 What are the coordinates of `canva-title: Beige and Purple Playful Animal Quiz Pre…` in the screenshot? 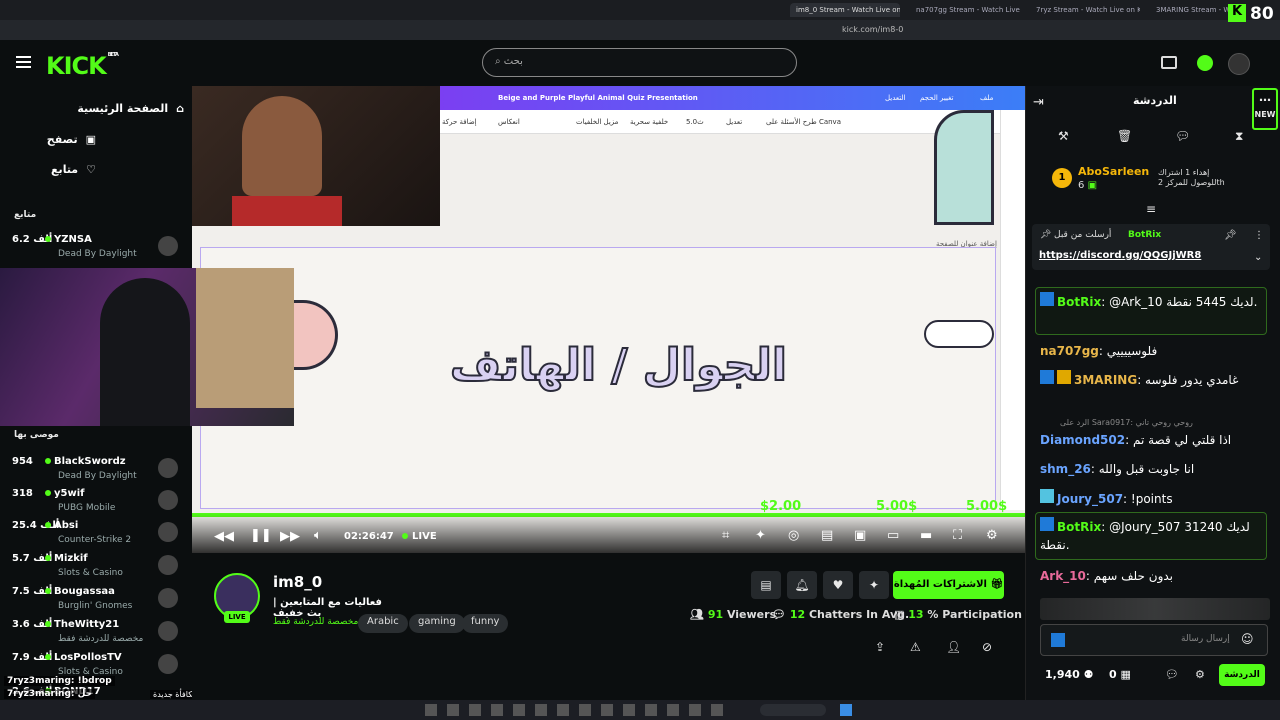 It's located at (598, 98).